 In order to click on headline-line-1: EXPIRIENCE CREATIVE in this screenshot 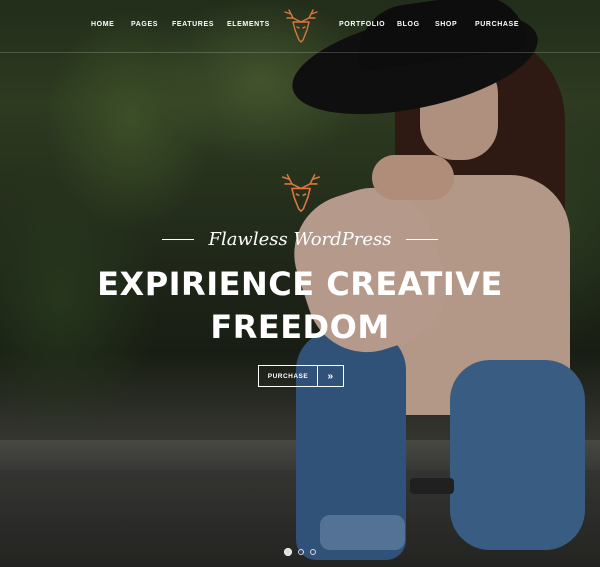, I will do `click(300, 284)`.